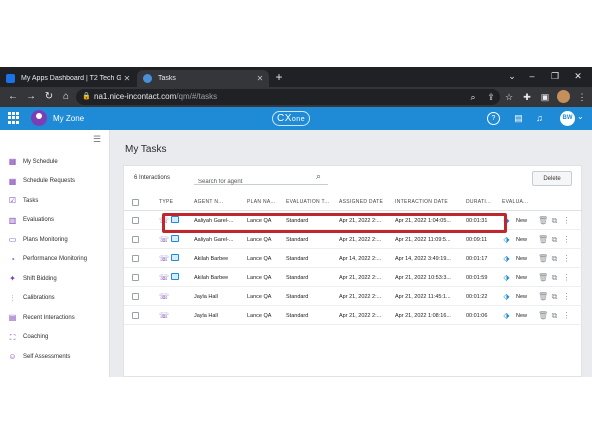 The image size is (592, 444). I want to click on help-icon: ?, so click(493, 118).